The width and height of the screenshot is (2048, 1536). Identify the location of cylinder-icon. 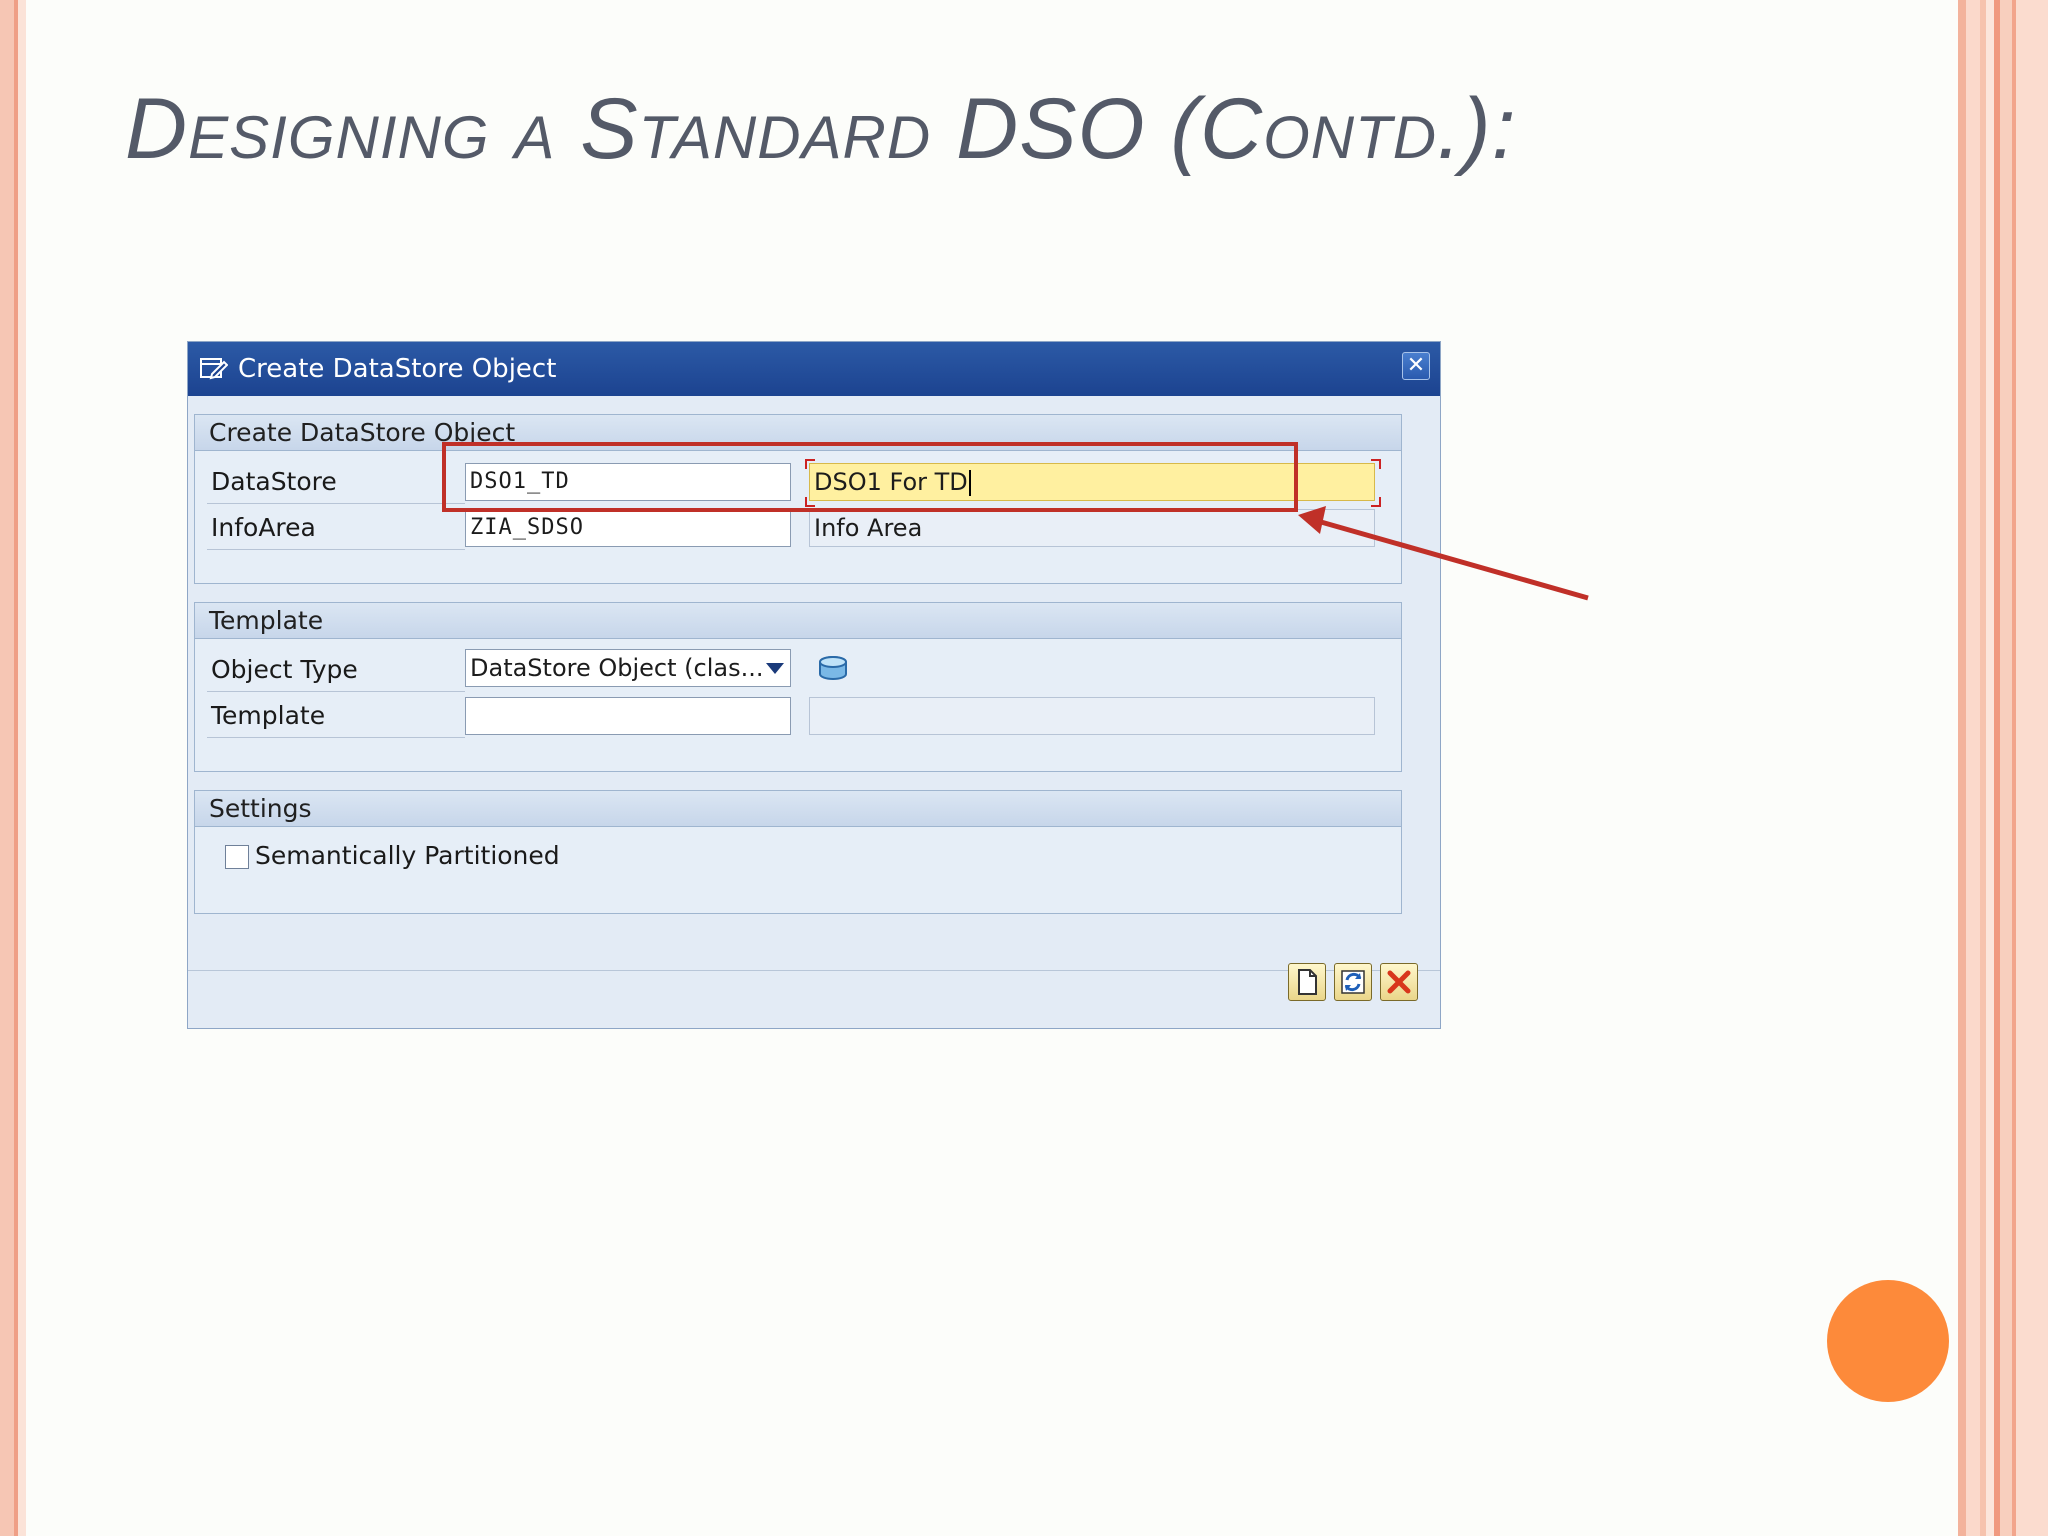
(833, 670).